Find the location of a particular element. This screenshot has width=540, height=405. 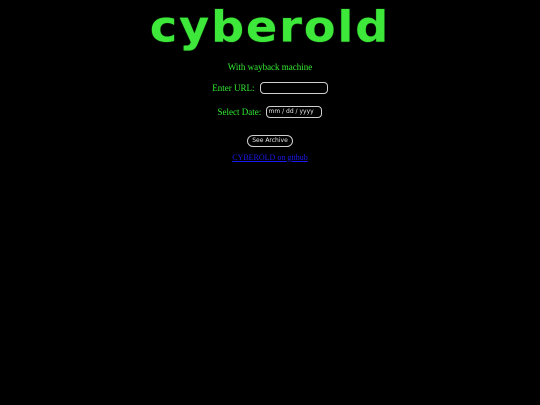

button-row: See Archive is located at coordinates (270, 138).